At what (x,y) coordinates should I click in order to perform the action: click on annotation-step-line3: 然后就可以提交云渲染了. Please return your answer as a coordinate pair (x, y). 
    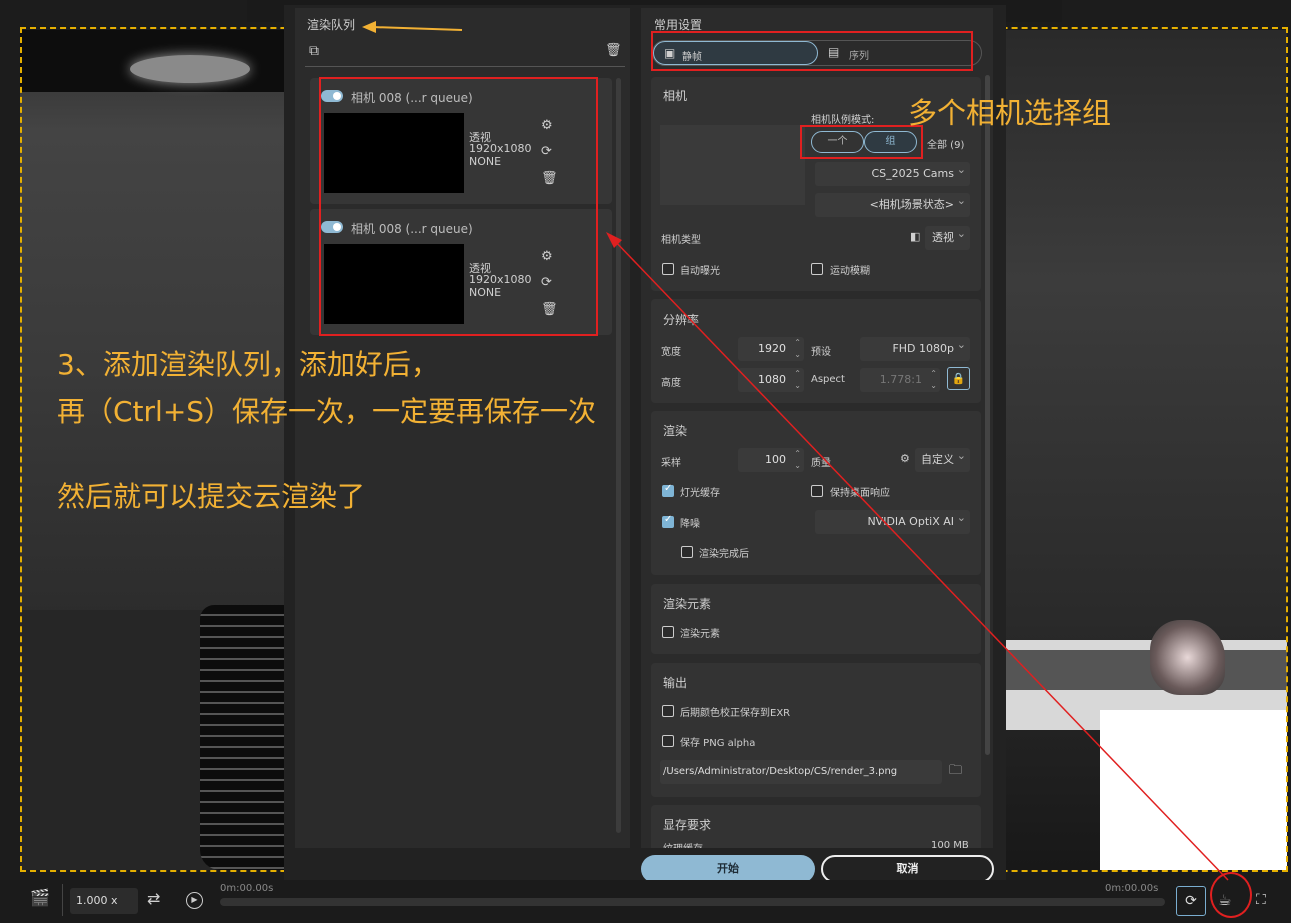
    Looking at the image, I should click on (211, 496).